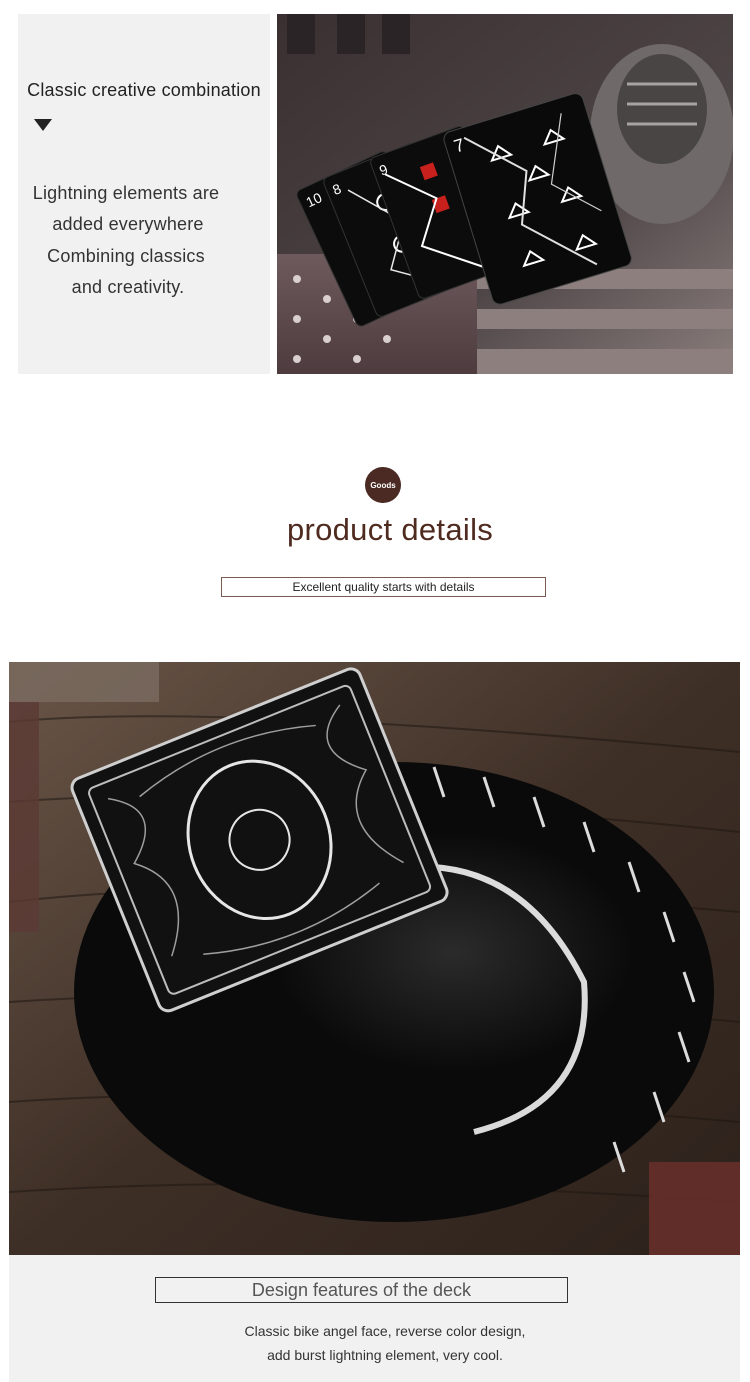 The image size is (750, 1382). I want to click on section-title: product details, so click(390, 529).